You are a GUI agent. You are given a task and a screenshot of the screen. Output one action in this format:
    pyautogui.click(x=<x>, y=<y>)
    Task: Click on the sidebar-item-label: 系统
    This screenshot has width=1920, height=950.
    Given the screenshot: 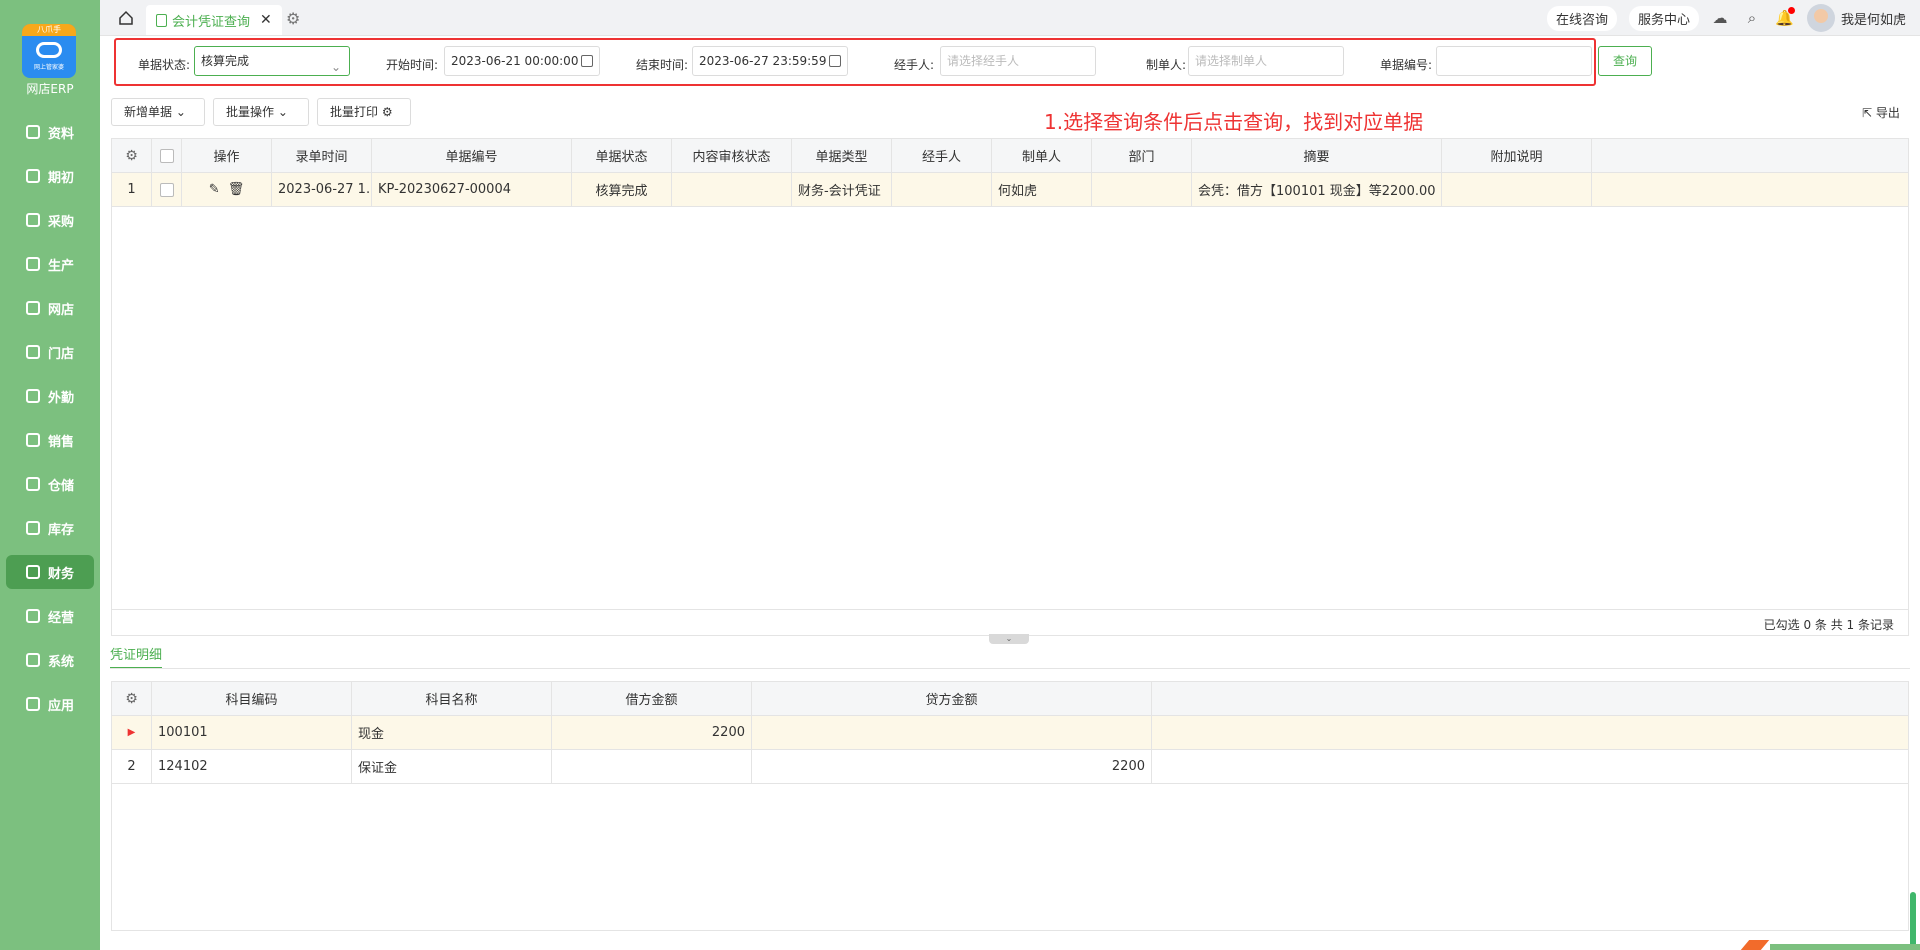 What is the action you would take?
    pyautogui.click(x=61, y=662)
    